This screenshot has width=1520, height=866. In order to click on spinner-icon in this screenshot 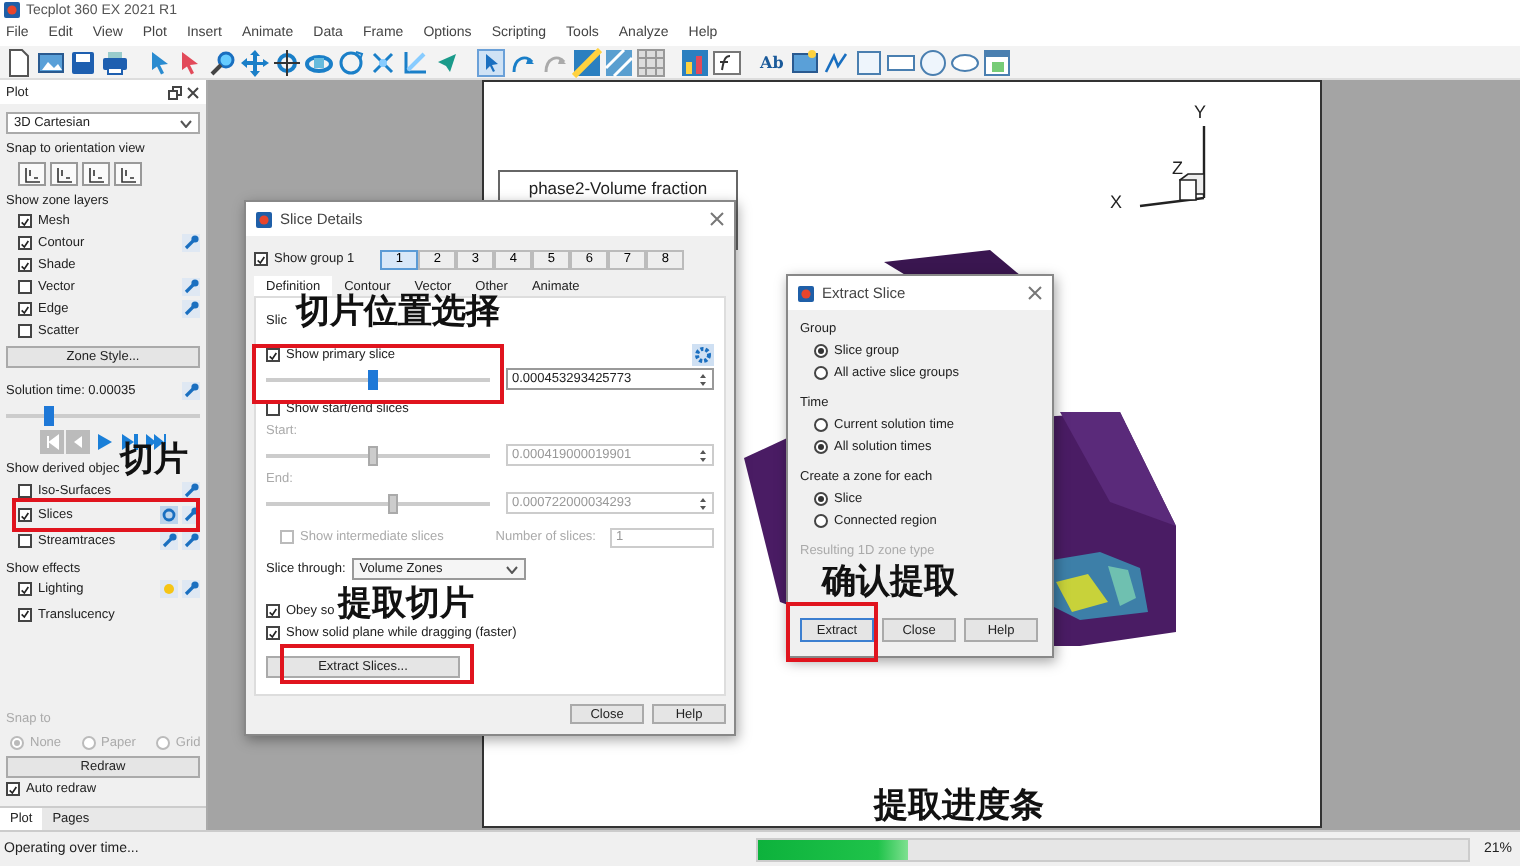, I will do `click(703, 379)`.